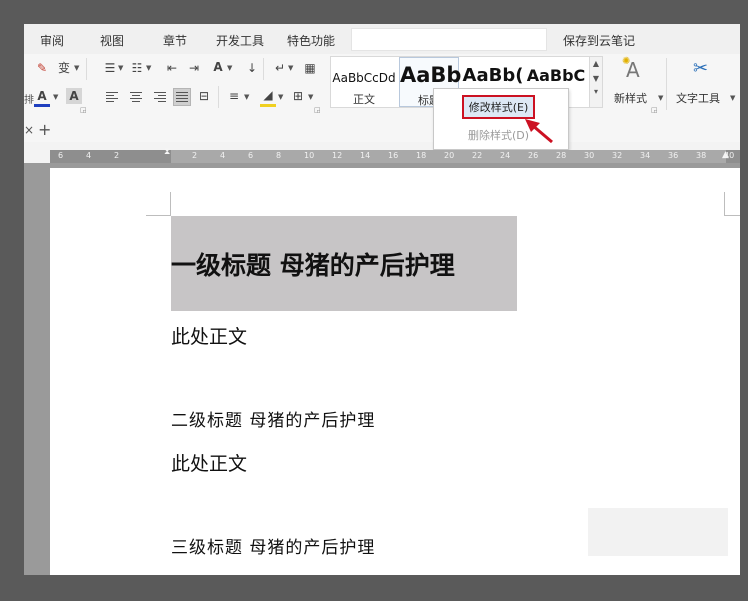 The width and height of the screenshot is (748, 601). I want to click on scroll-down-icon: ▼, so click(596, 78).